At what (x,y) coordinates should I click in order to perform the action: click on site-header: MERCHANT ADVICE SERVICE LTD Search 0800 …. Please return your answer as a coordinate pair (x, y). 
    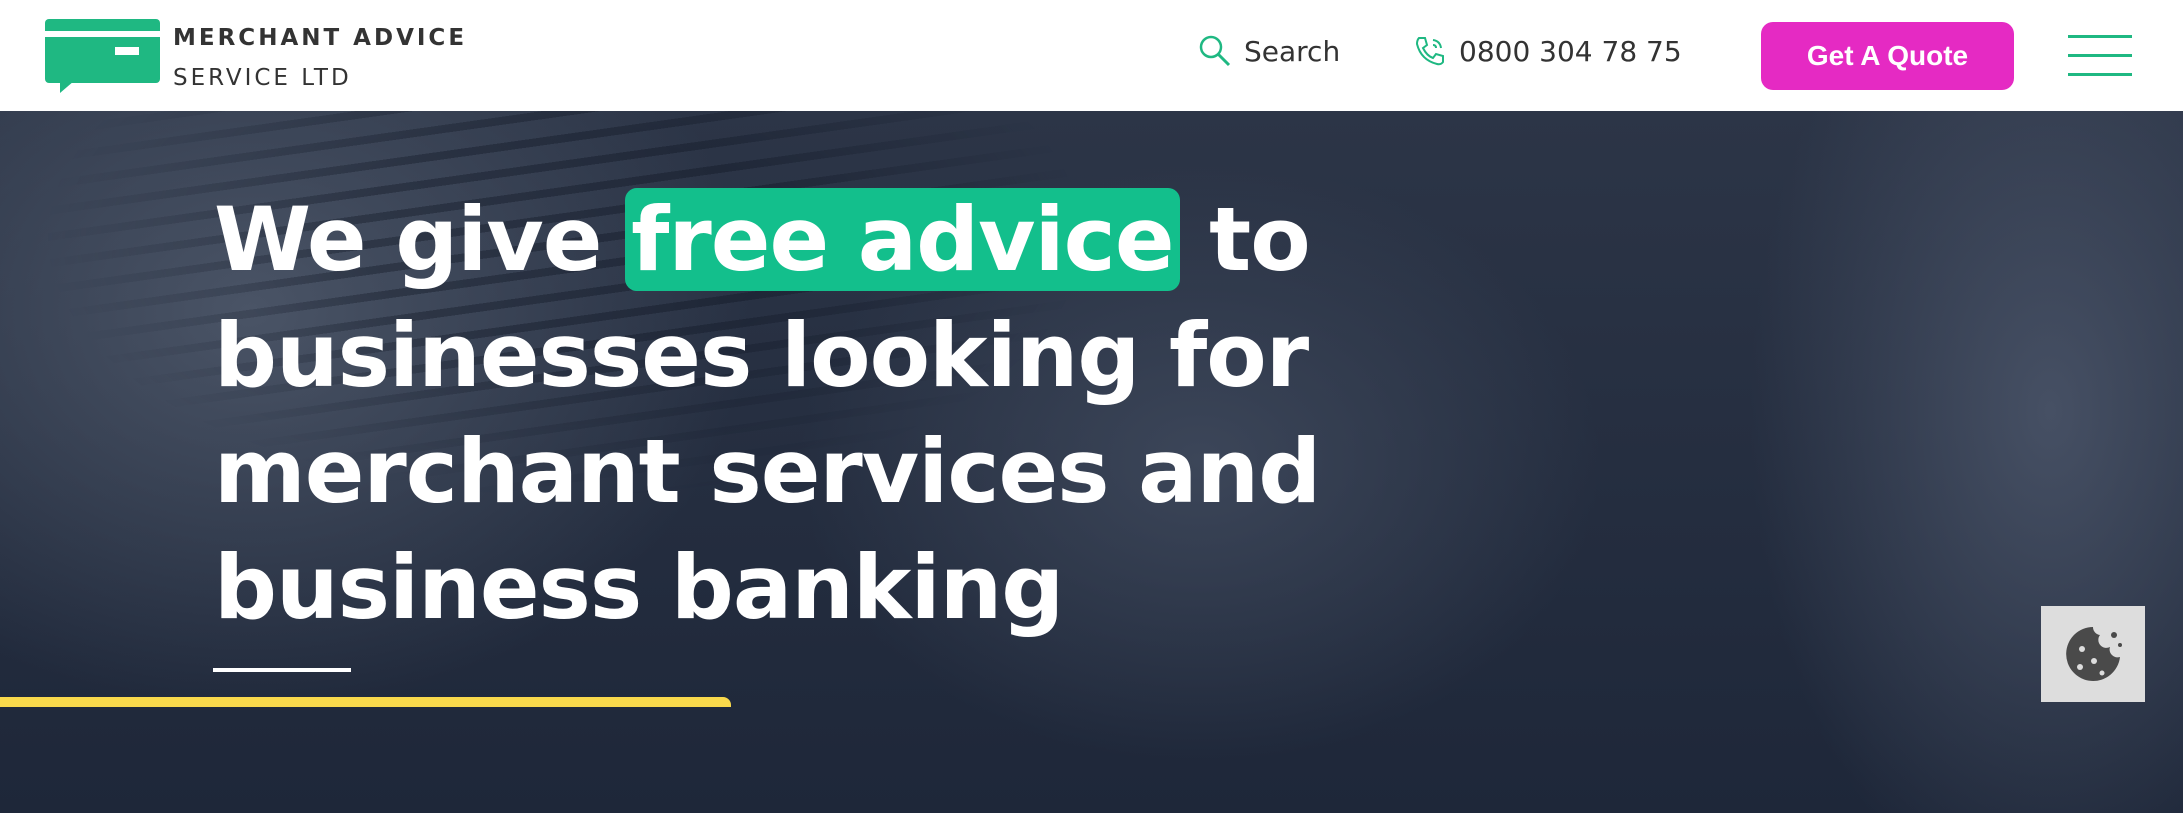
    Looking at the image, I should click on (1091, 55).